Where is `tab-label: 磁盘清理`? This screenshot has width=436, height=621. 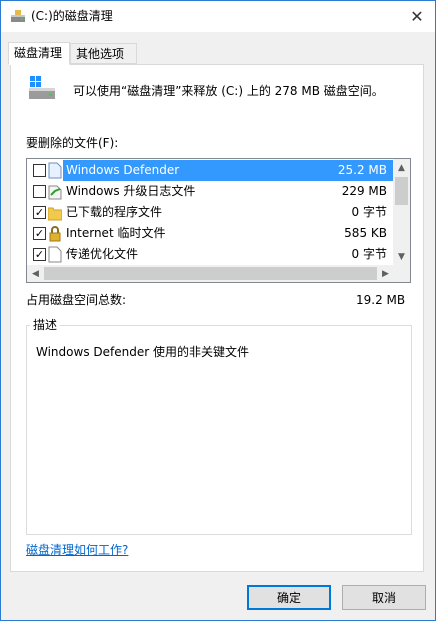
tab-label: 磁盘清理 is located at coordinates (38, 53).